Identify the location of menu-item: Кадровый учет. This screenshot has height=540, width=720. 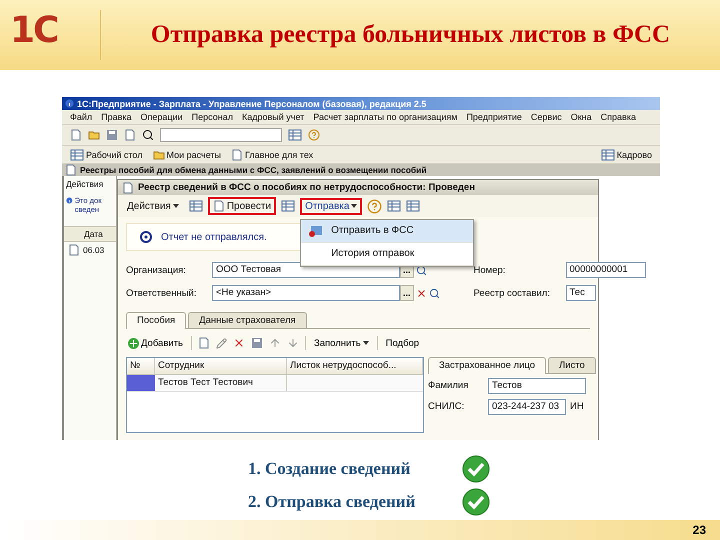
(273, 117).